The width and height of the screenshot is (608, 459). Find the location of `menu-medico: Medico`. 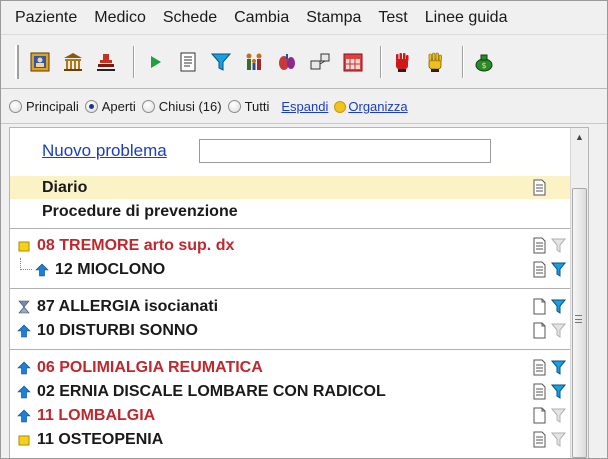

menu-medico: Medico is located at coordinates (120, 18).